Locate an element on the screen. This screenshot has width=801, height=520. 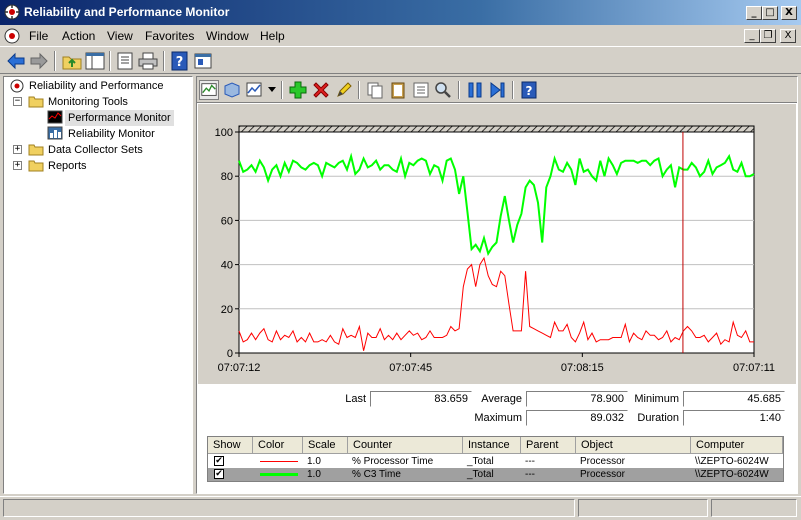
view-log-data-icon is located at coordinates (232, 90).